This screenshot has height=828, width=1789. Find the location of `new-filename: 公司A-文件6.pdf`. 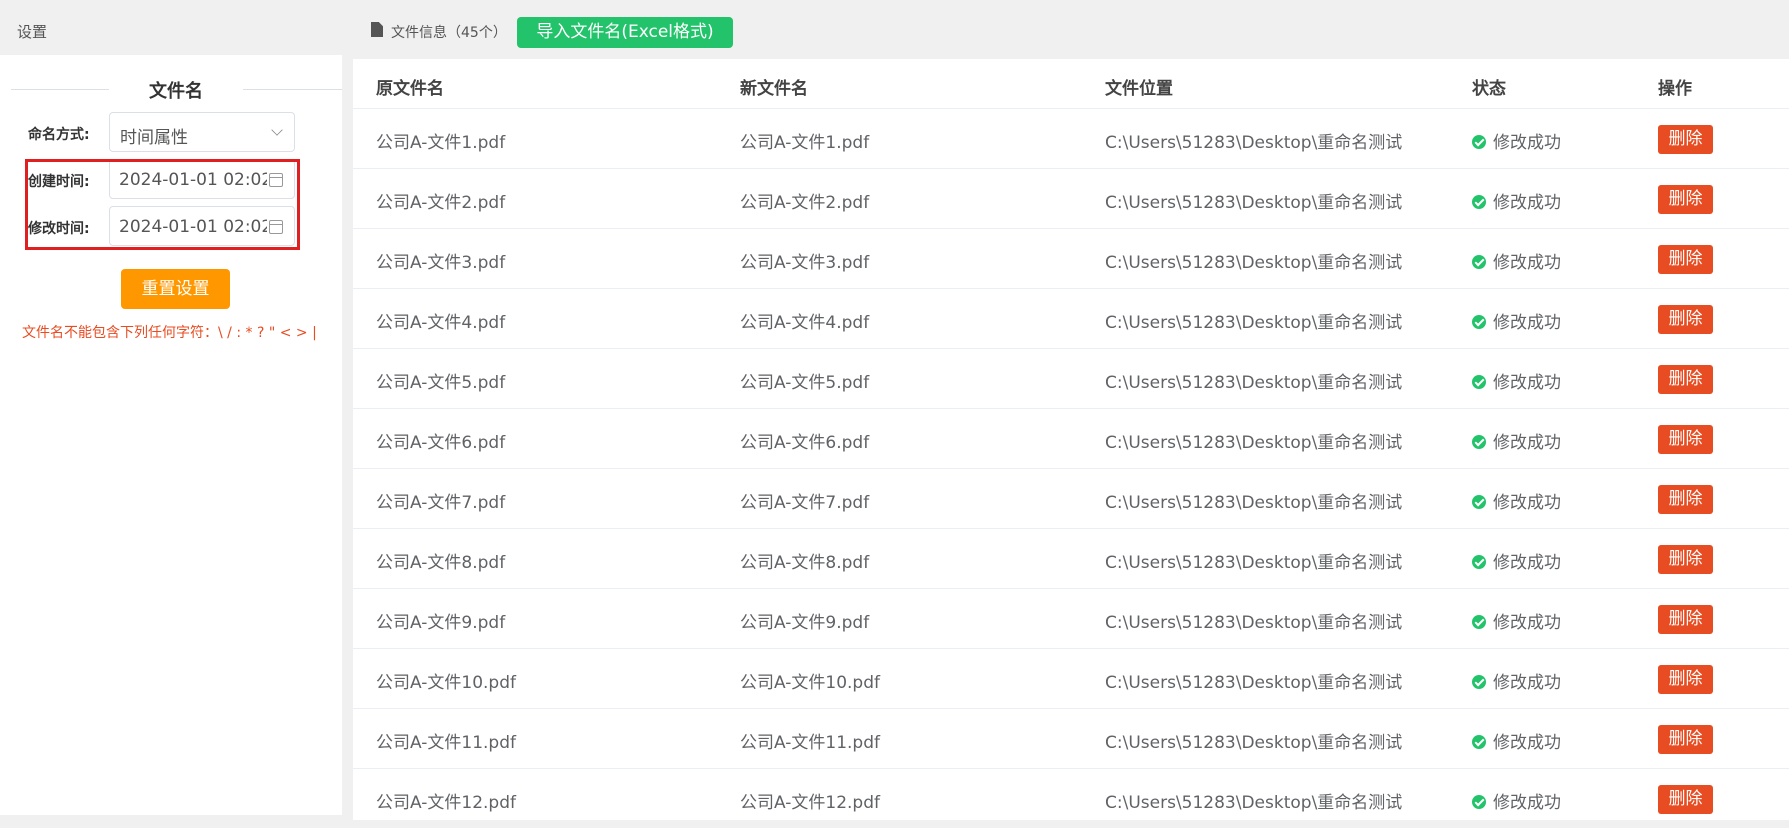

new-filename: 公司A-文件6.pdf is located at coordinates (805, 443).